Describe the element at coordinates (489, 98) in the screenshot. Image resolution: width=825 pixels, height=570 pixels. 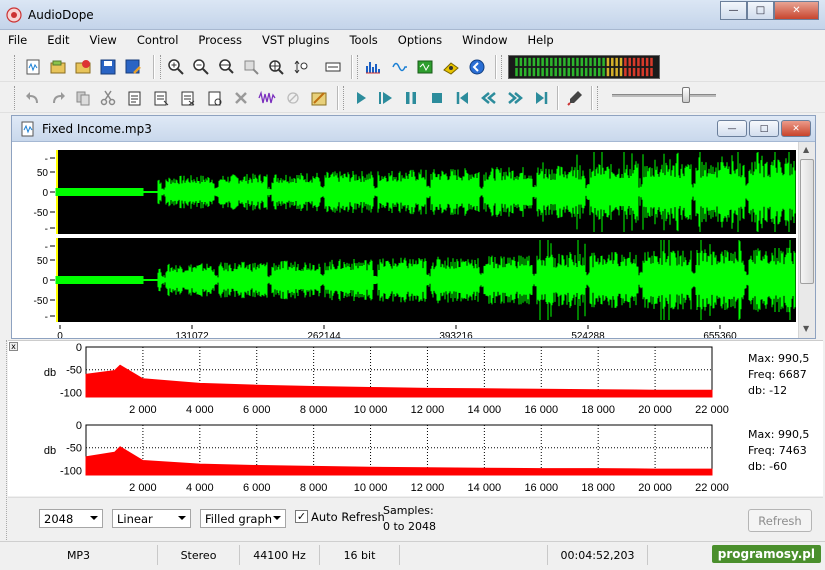
I see `rewind-button` at that location.